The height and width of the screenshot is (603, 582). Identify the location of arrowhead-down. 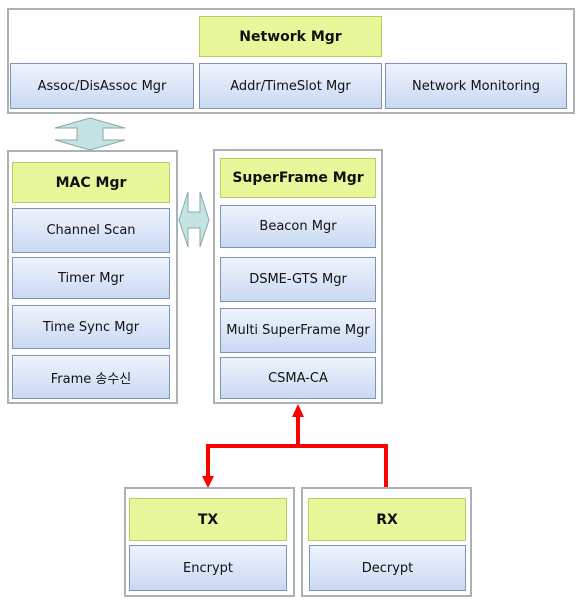
(208, 482).